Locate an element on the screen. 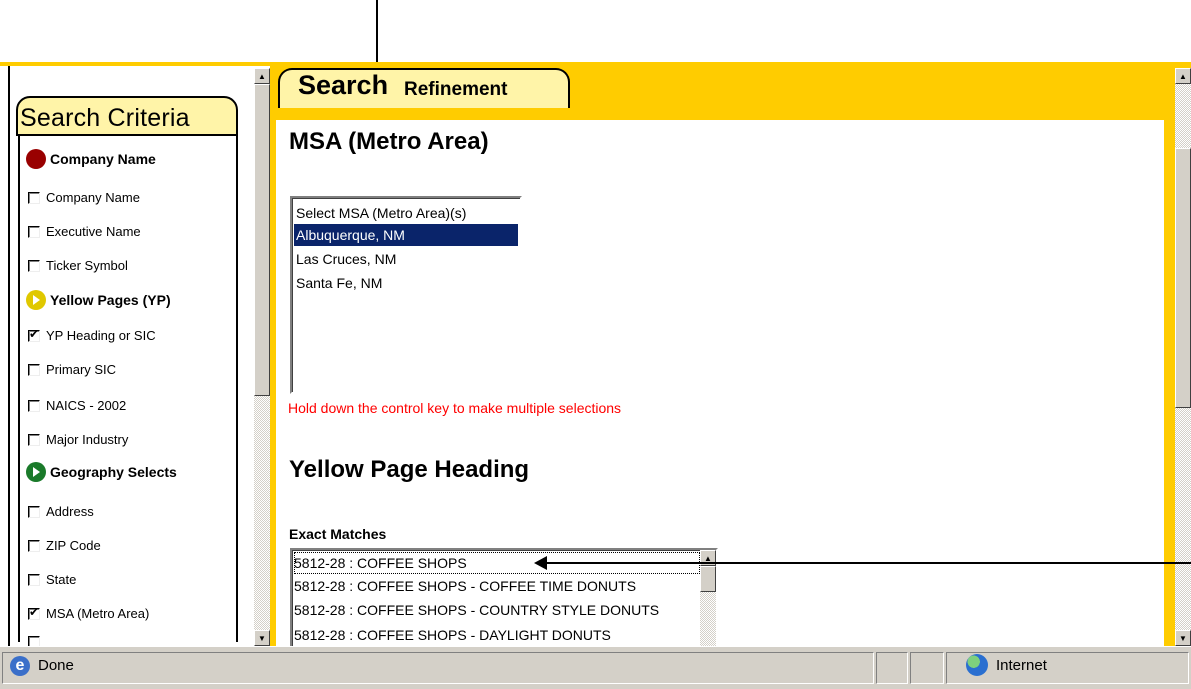 This screenshot has height=689, width=1191. criteria-executive-name: Executive Name is located at coordinates (84, 231).